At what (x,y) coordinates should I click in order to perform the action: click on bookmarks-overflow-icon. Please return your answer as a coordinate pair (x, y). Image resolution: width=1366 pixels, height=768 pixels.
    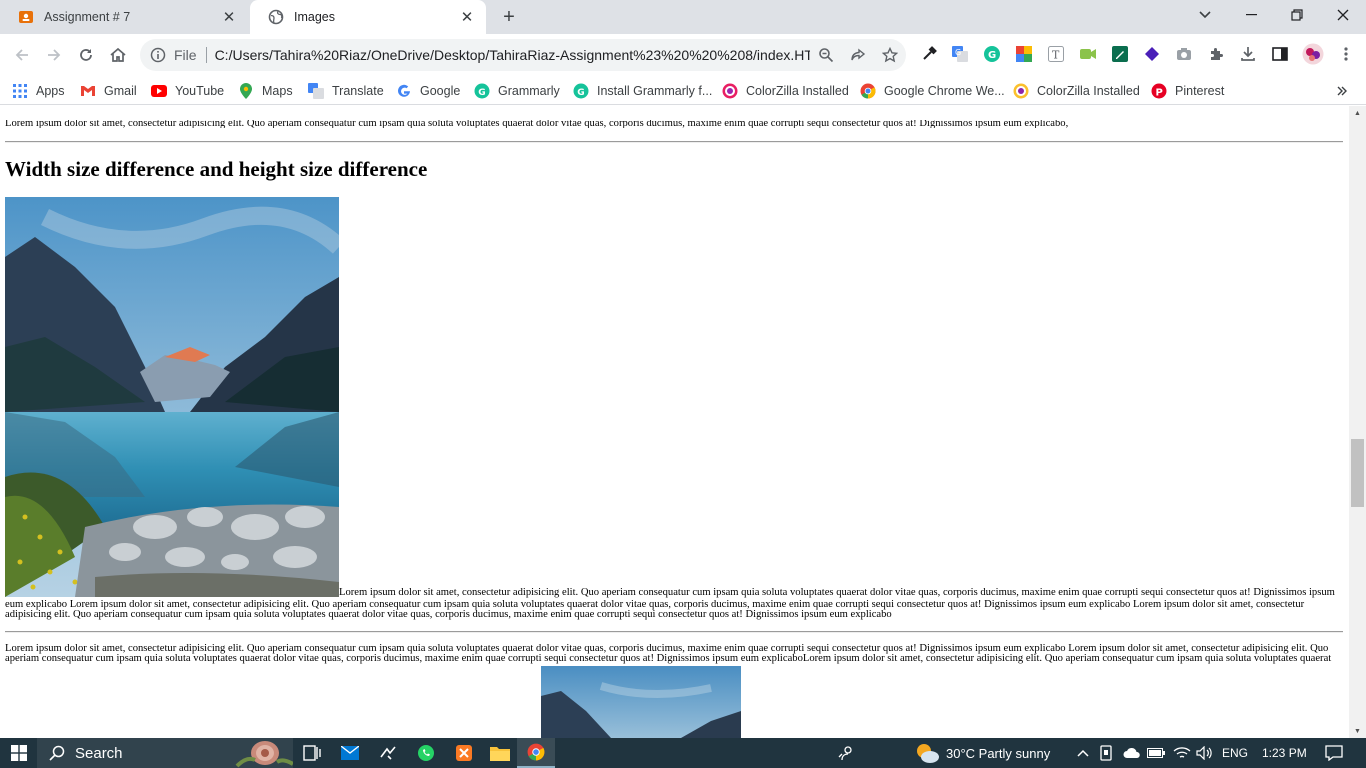
    Looking at the image, I should click on (1342, 91).